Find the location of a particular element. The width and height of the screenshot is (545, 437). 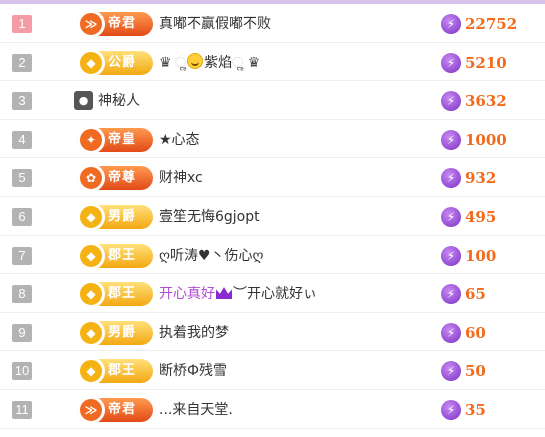

score-value: 22752 is located at coordinates (491, 24).